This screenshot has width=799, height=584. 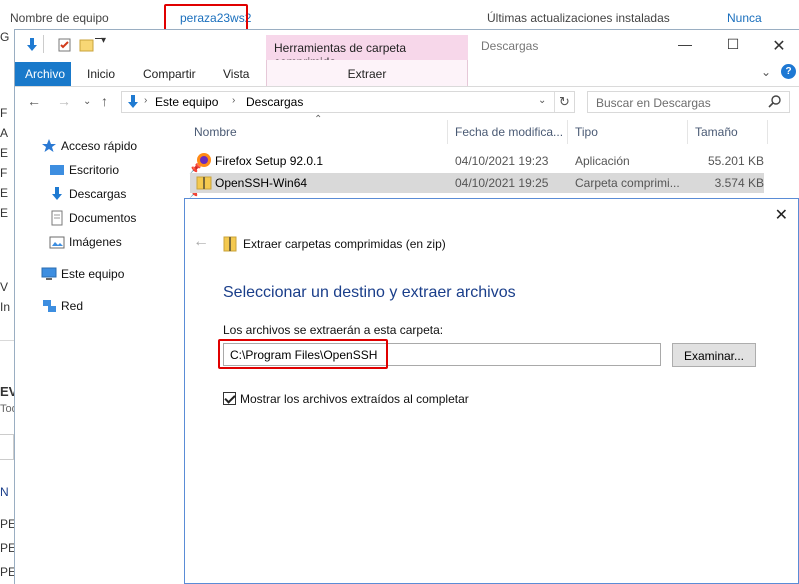 I want to click on column-tipo: Tipo, so click(x=586, y=132).